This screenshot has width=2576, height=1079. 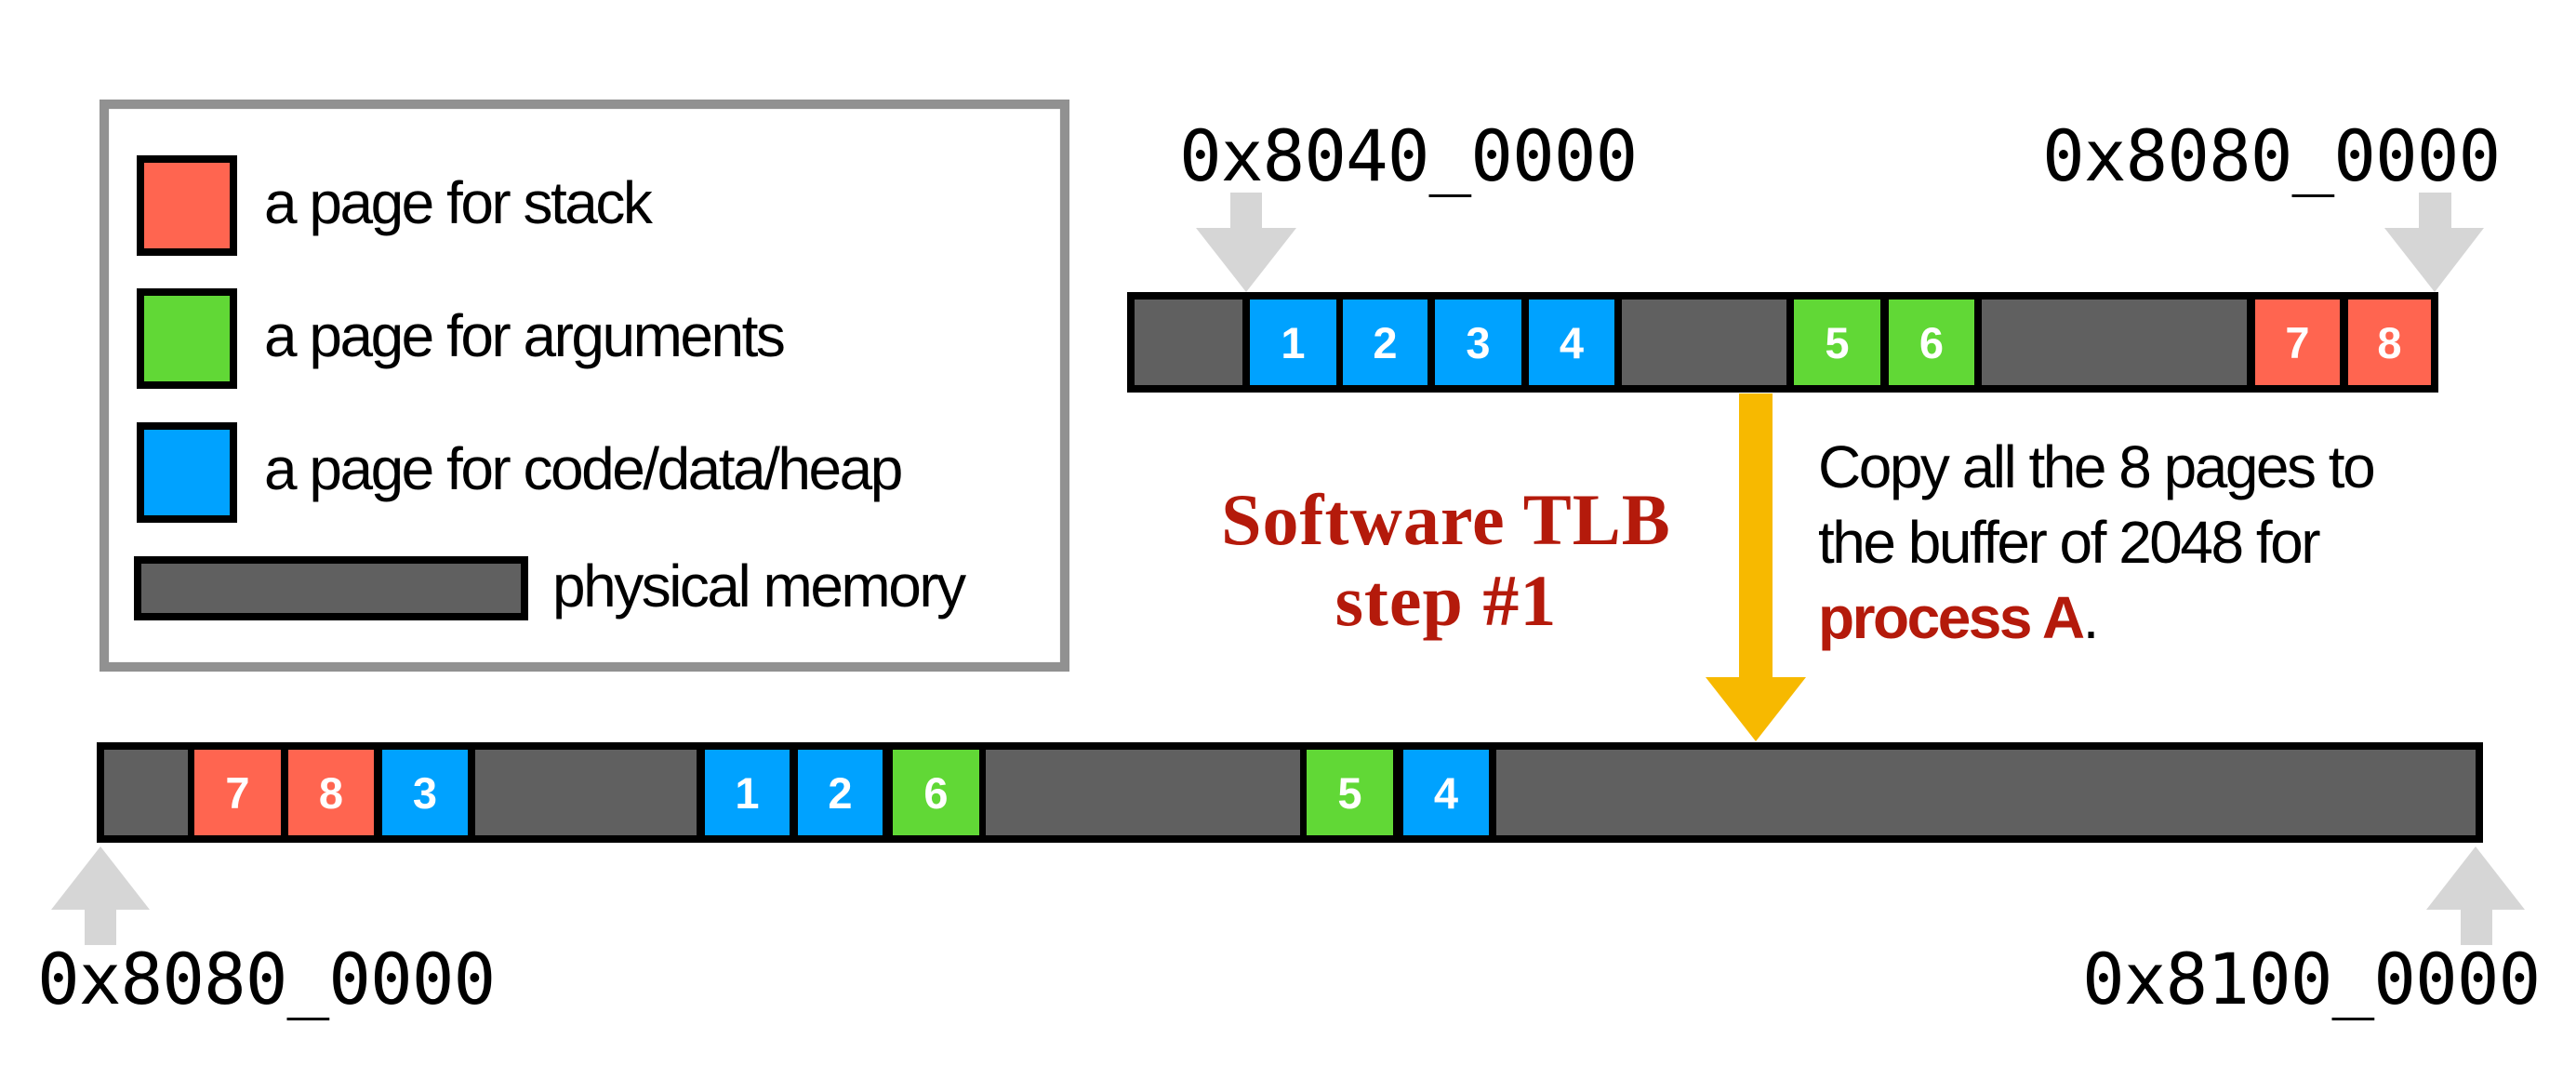 I want to click on bottom-memory-region: 783 126 54, so click(x=1290, y=793).